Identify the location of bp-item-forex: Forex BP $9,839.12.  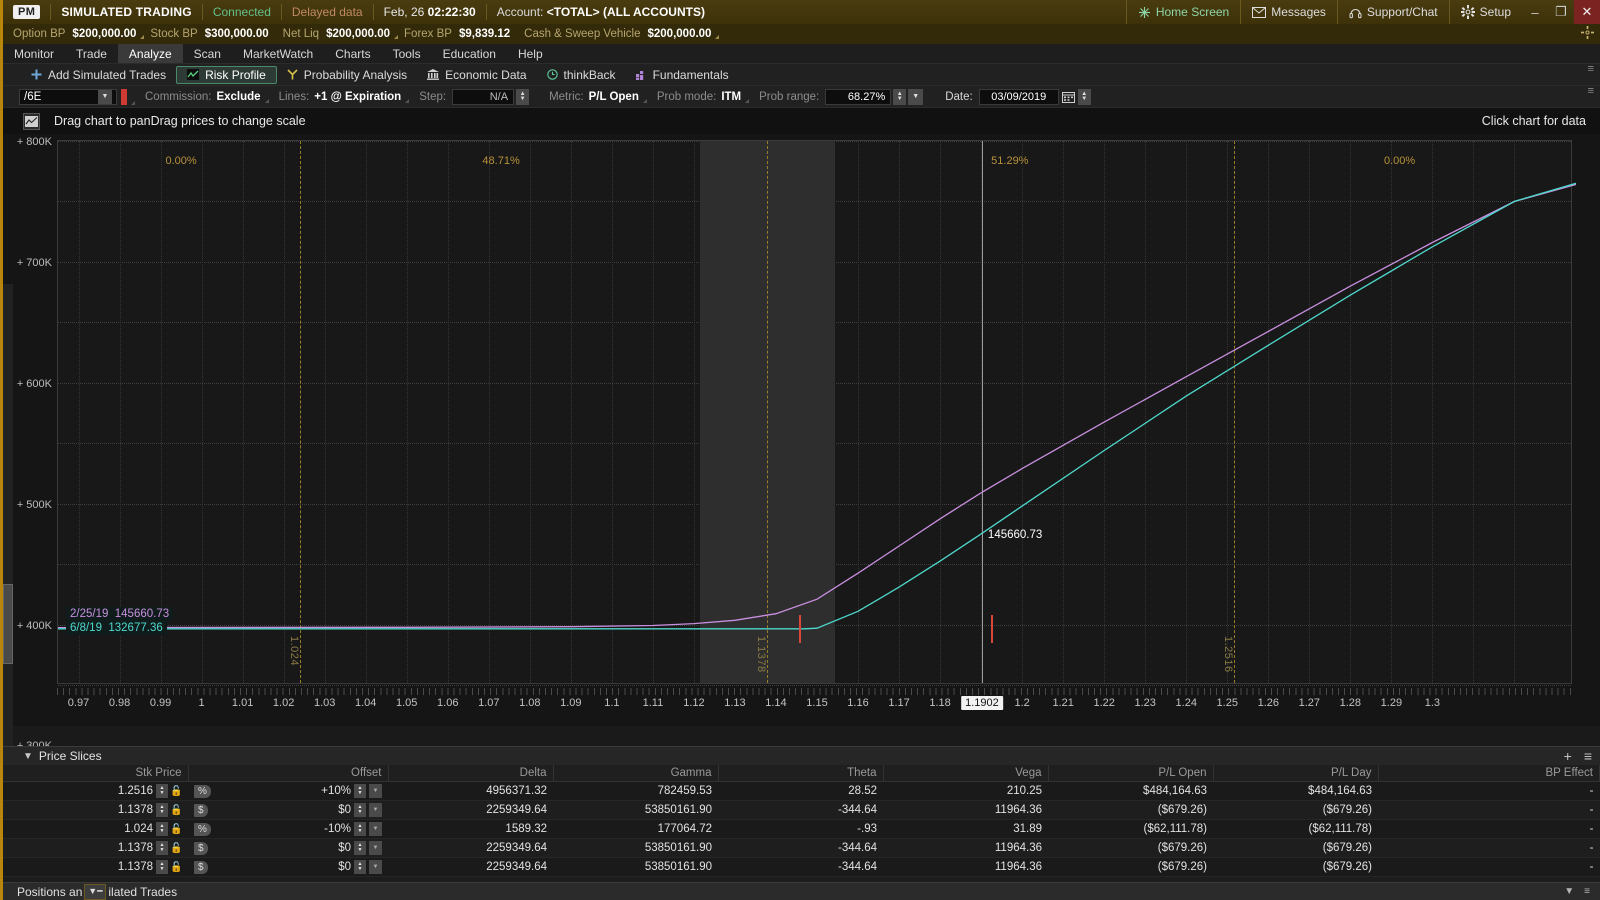
(462, 34).